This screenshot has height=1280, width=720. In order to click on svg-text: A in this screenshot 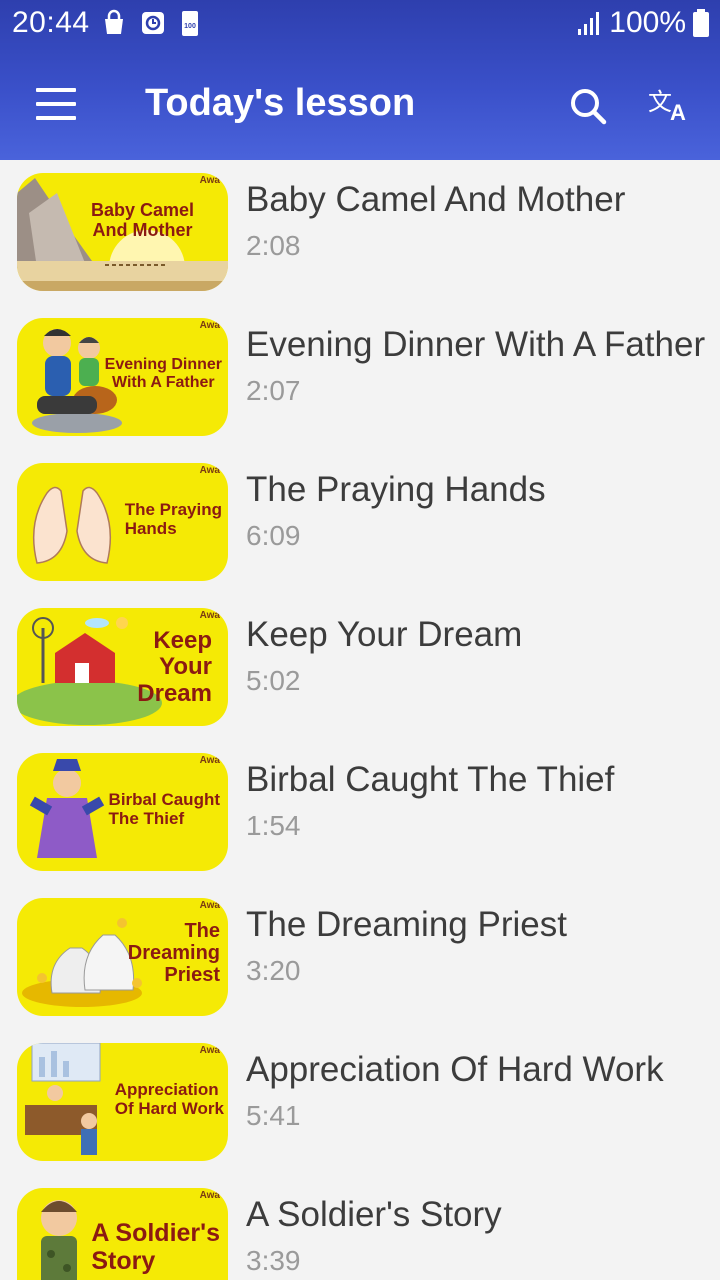, I will do `click(678, 112)`.